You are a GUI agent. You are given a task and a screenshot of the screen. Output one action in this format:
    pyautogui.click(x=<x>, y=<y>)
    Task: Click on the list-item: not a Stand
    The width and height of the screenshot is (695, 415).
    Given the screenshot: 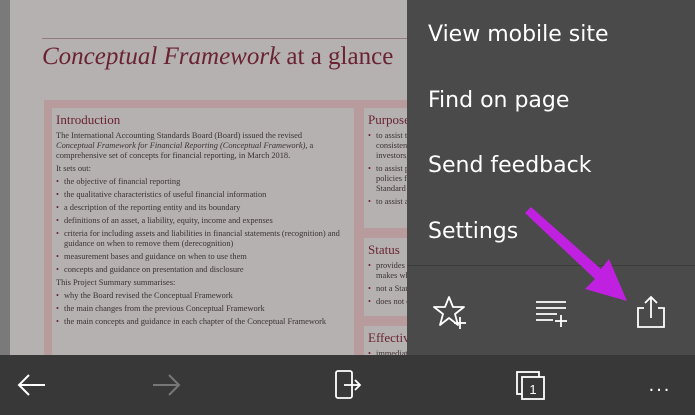 What is the action you would take?
    pyautogui.click(x=389, y=289)
    